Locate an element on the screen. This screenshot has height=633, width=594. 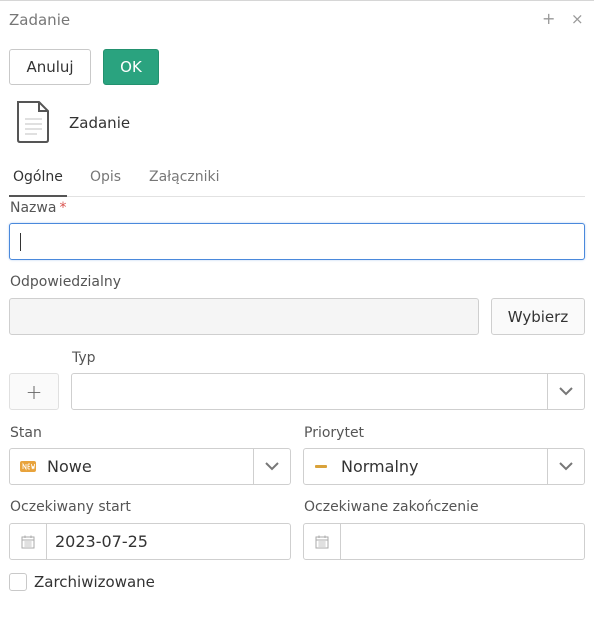
end-calendar-button is located at coordinates (322, 541).